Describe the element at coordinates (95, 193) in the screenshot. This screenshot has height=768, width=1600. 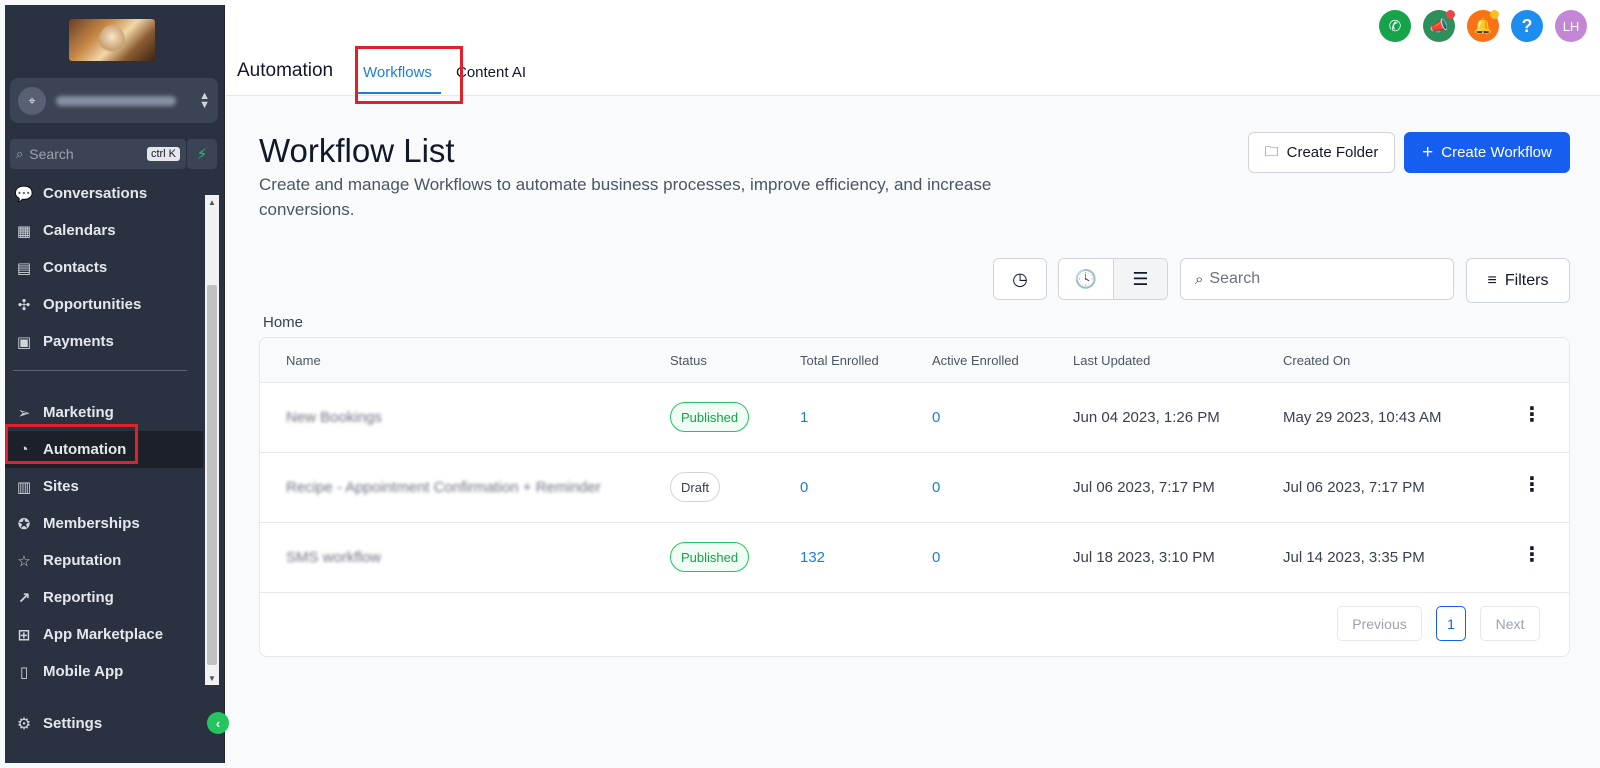
I see `sidebar-item-label: Conversations` at that location.